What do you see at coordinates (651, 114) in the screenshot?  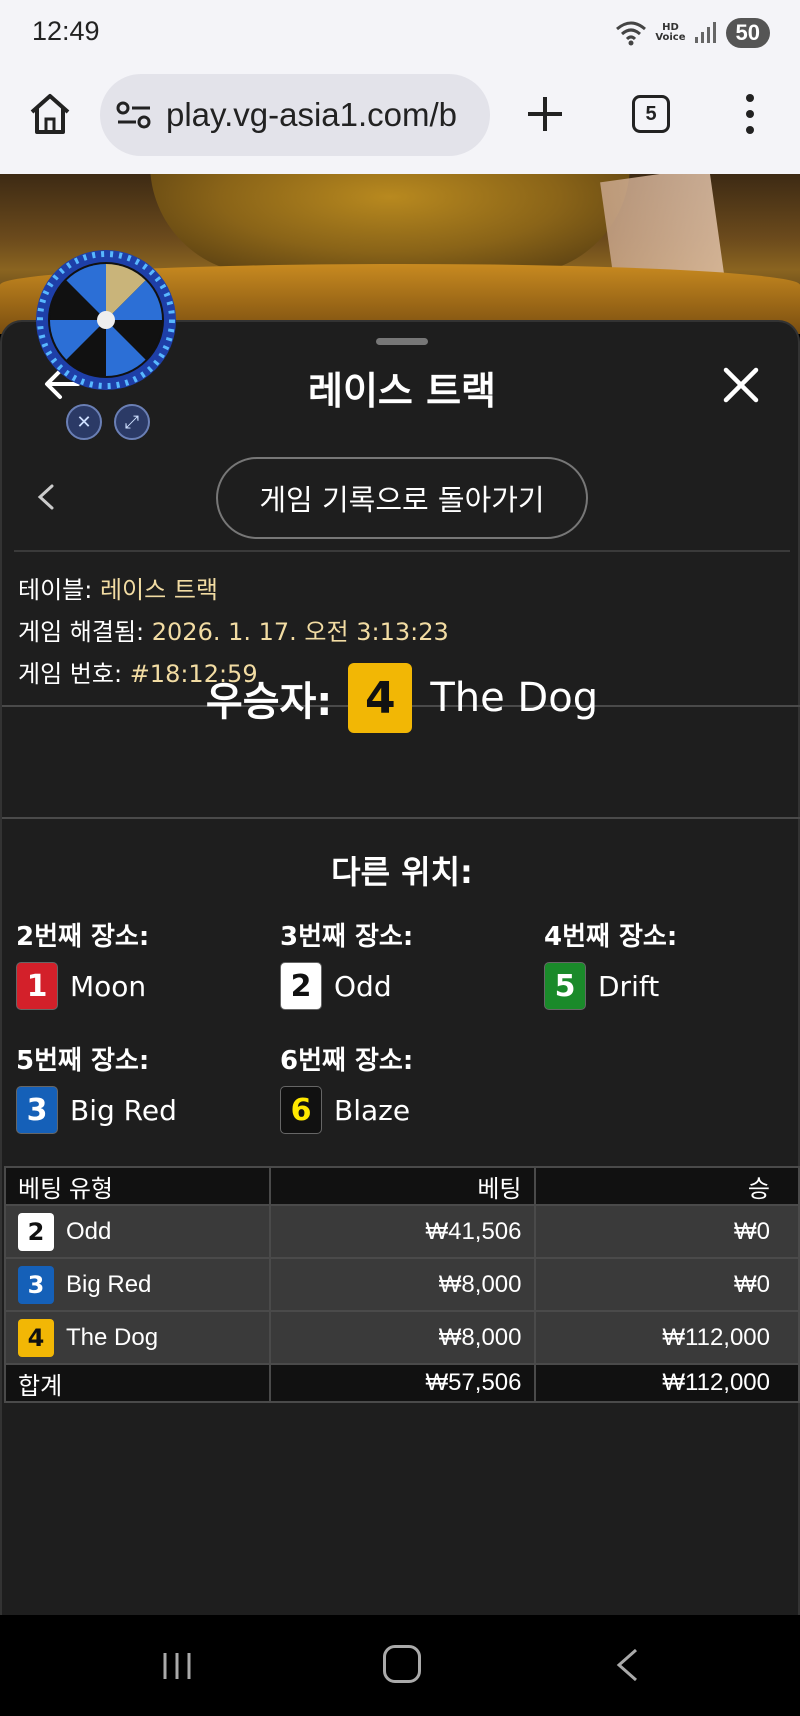 I see `tab-switcher-button: 5` at bounding box center [651, 114].